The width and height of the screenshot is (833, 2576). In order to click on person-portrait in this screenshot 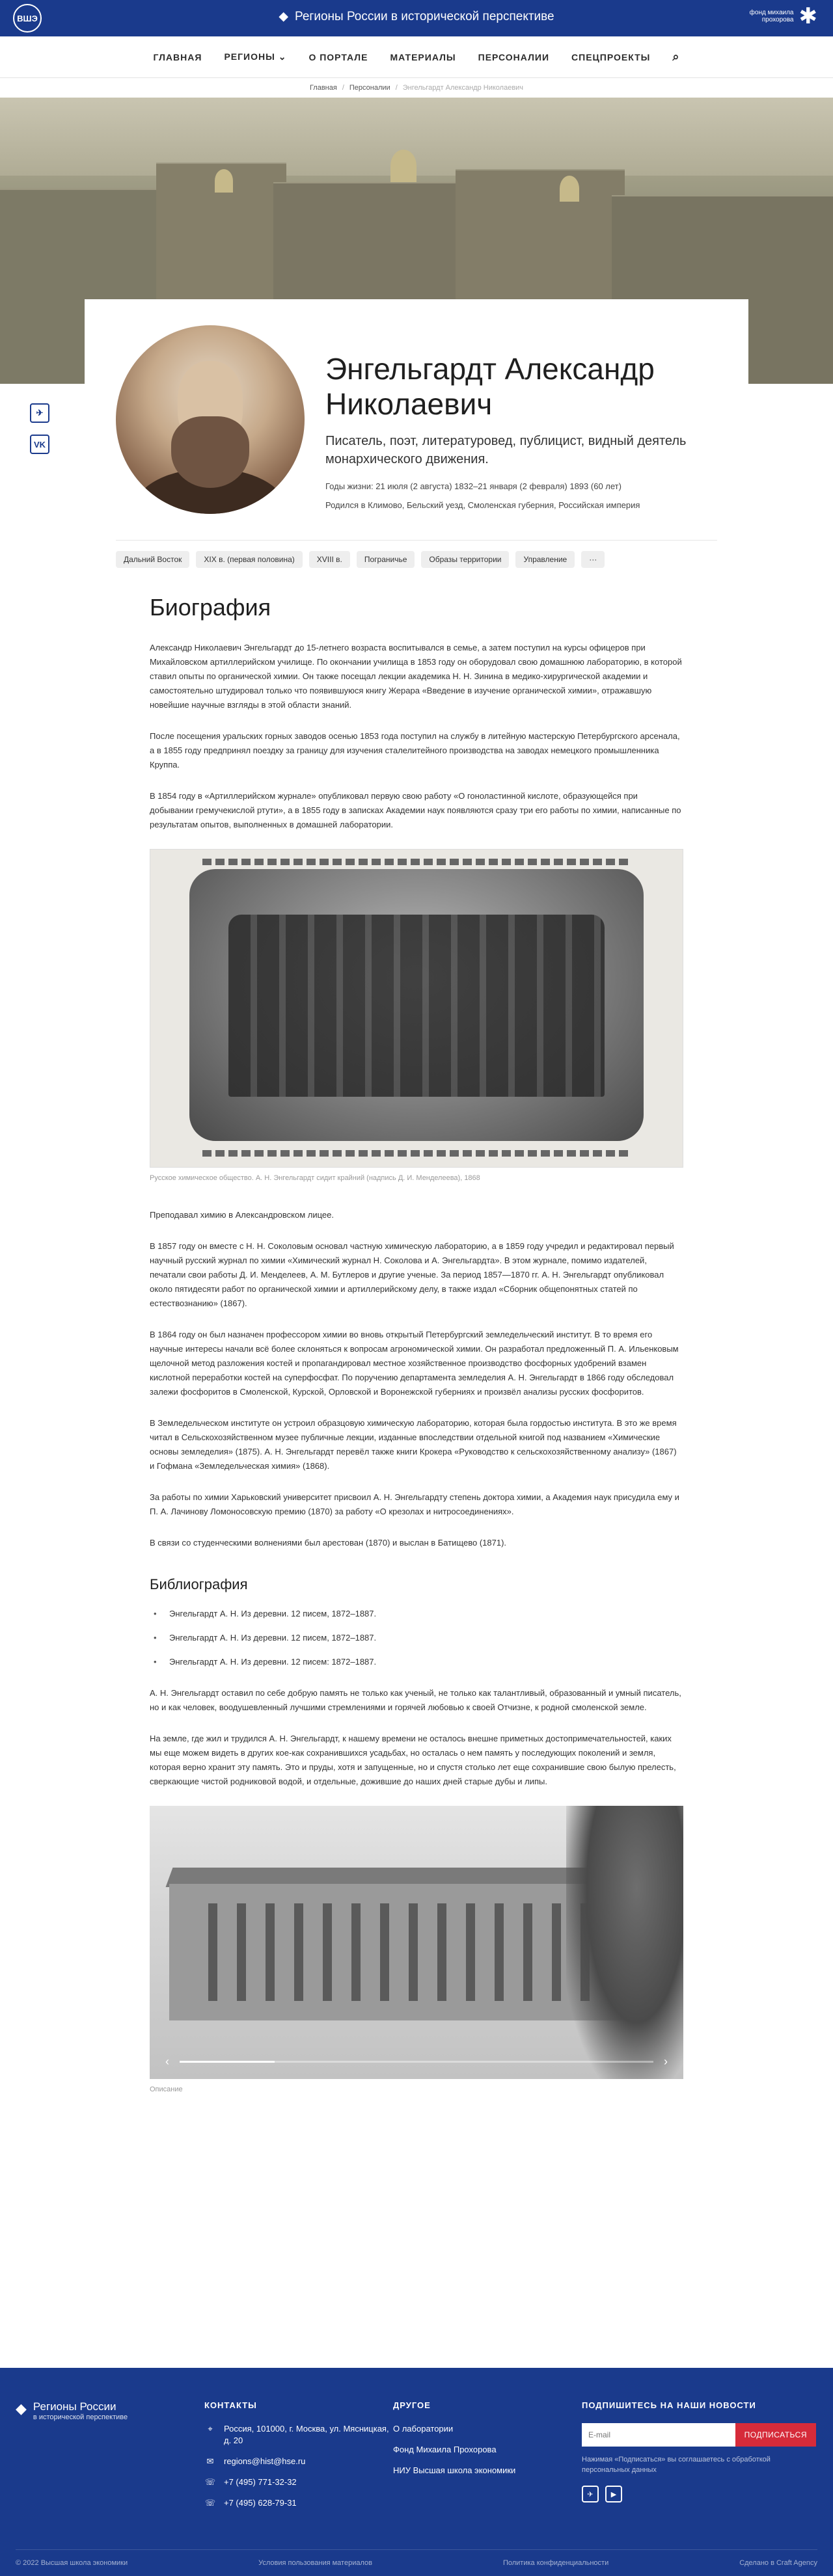, I will do `click(211, 419)`.